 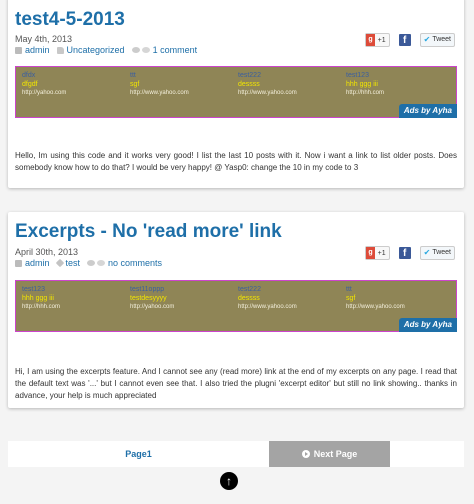 I want to click on current-page: Page1, so click(x=138, y=454).